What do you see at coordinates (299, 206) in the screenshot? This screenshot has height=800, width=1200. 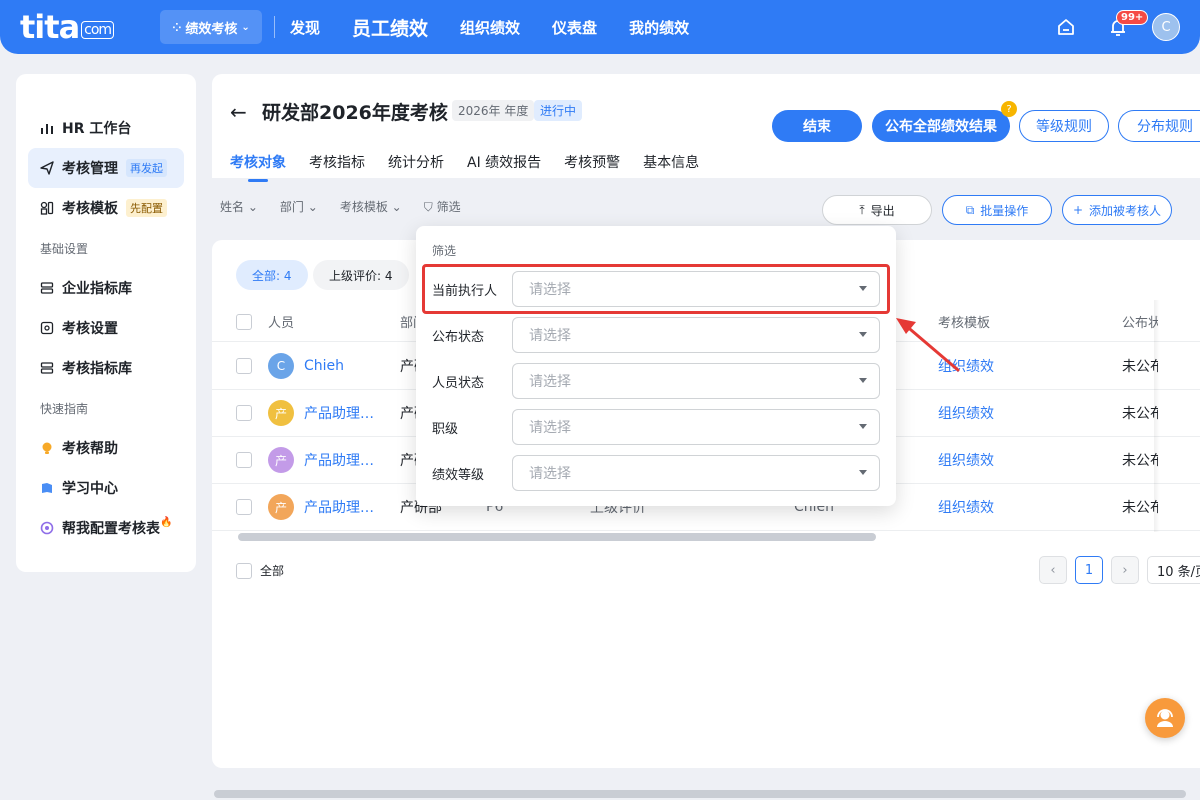 I see `dept-filter: 部门 ⌄` at bounding box center [299, 206].